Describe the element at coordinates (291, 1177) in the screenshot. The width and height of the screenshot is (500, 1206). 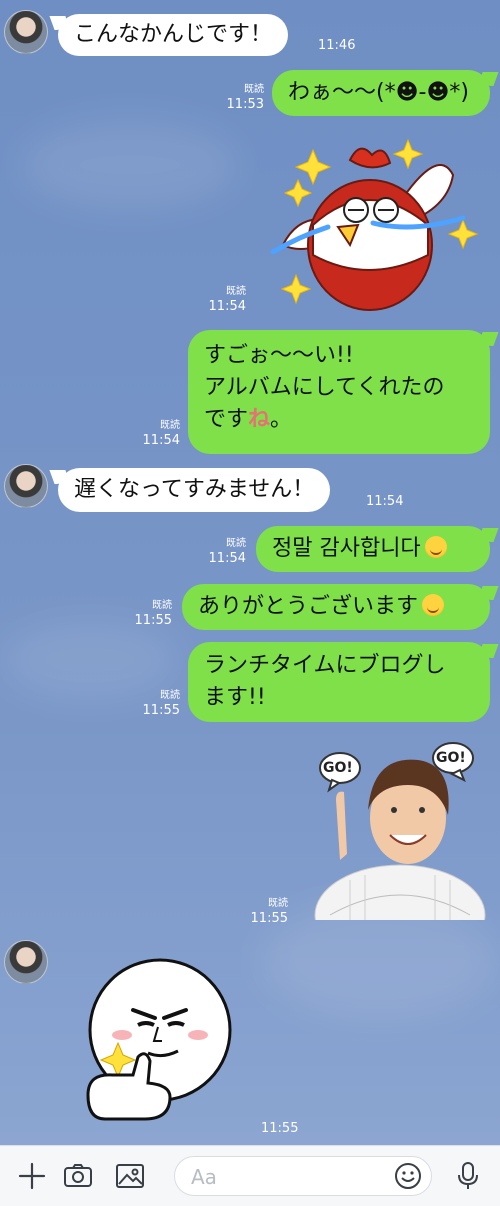
I see `message-input` at that location.